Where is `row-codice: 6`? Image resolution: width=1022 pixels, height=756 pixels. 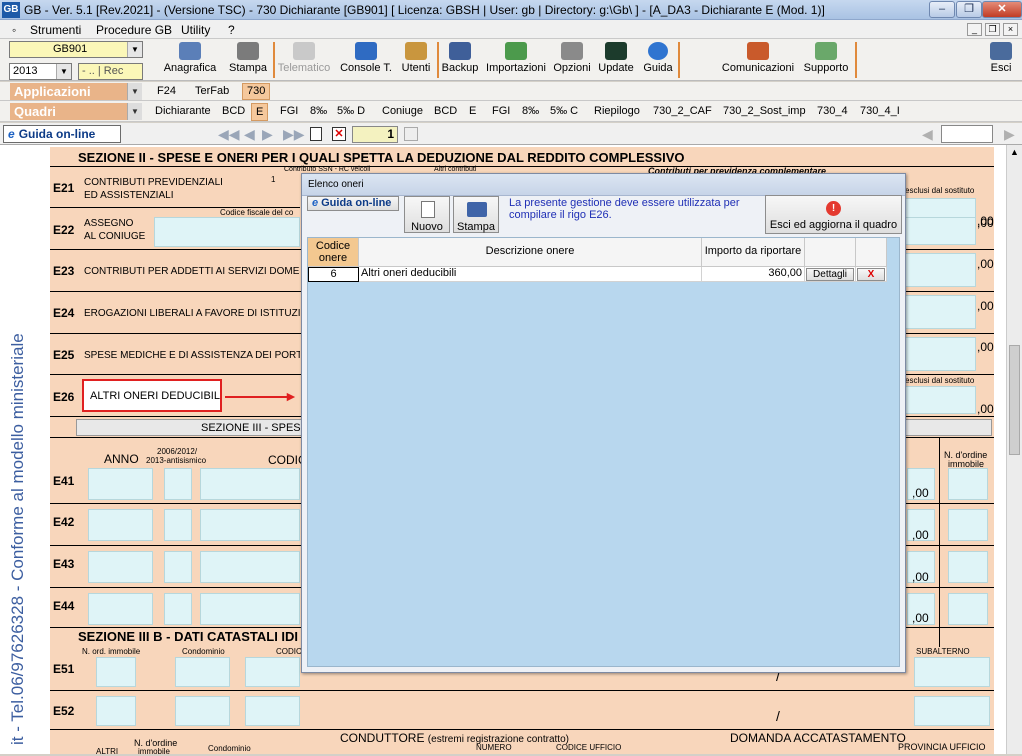 row-codice: 6 is located at coordinates (333, 274).